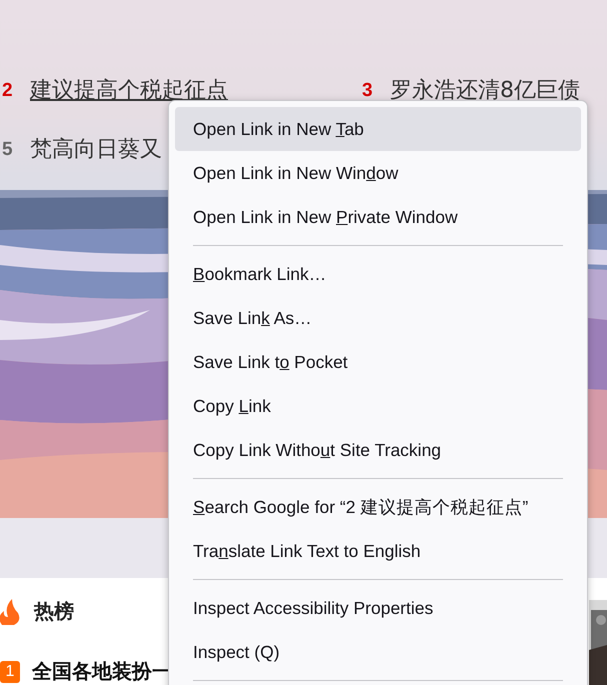  What do you see at coordinates (378, 362) in the screenshot?
I see `menu-item: Save Link to Pocket` at bounding box center [378, 362].